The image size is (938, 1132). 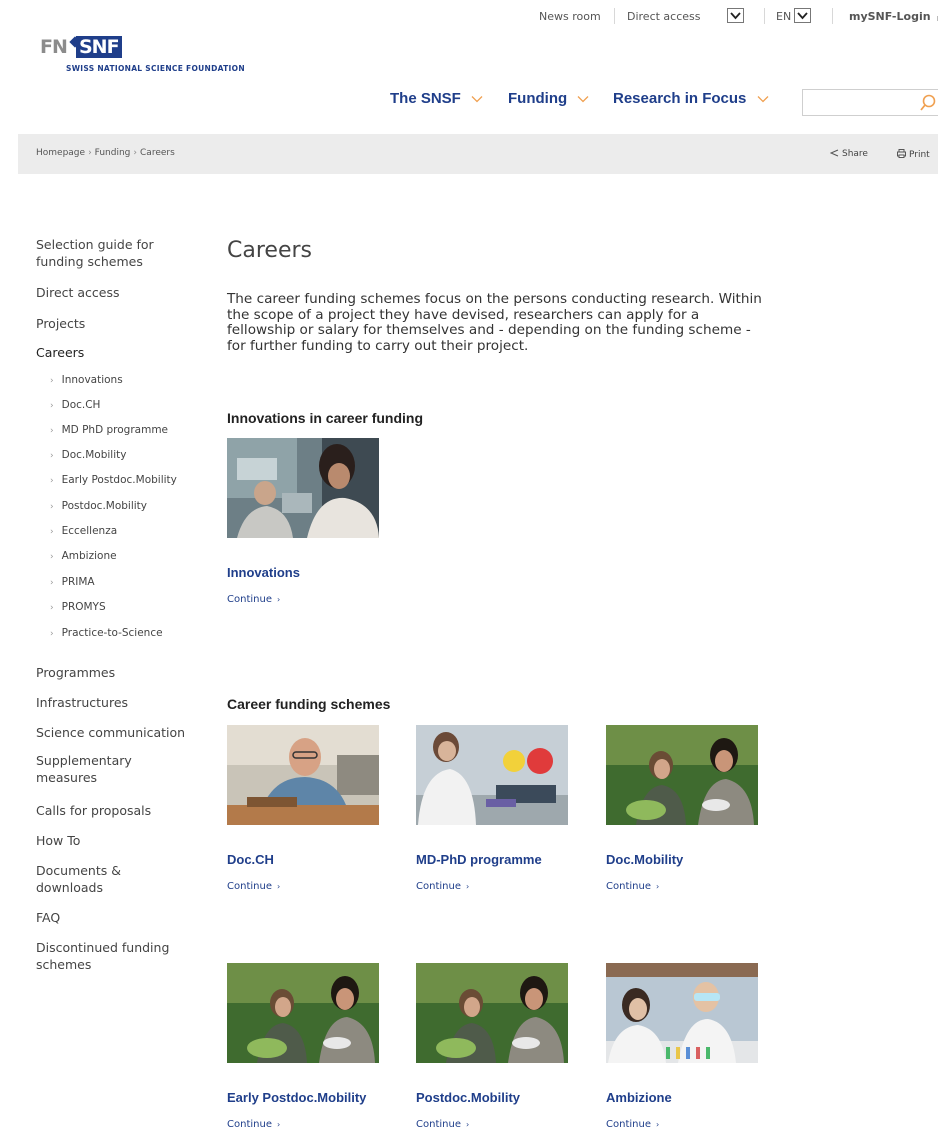 I want to click on card-doc-ch: Doc.CH Continue ›, so click(x=303, y=808).